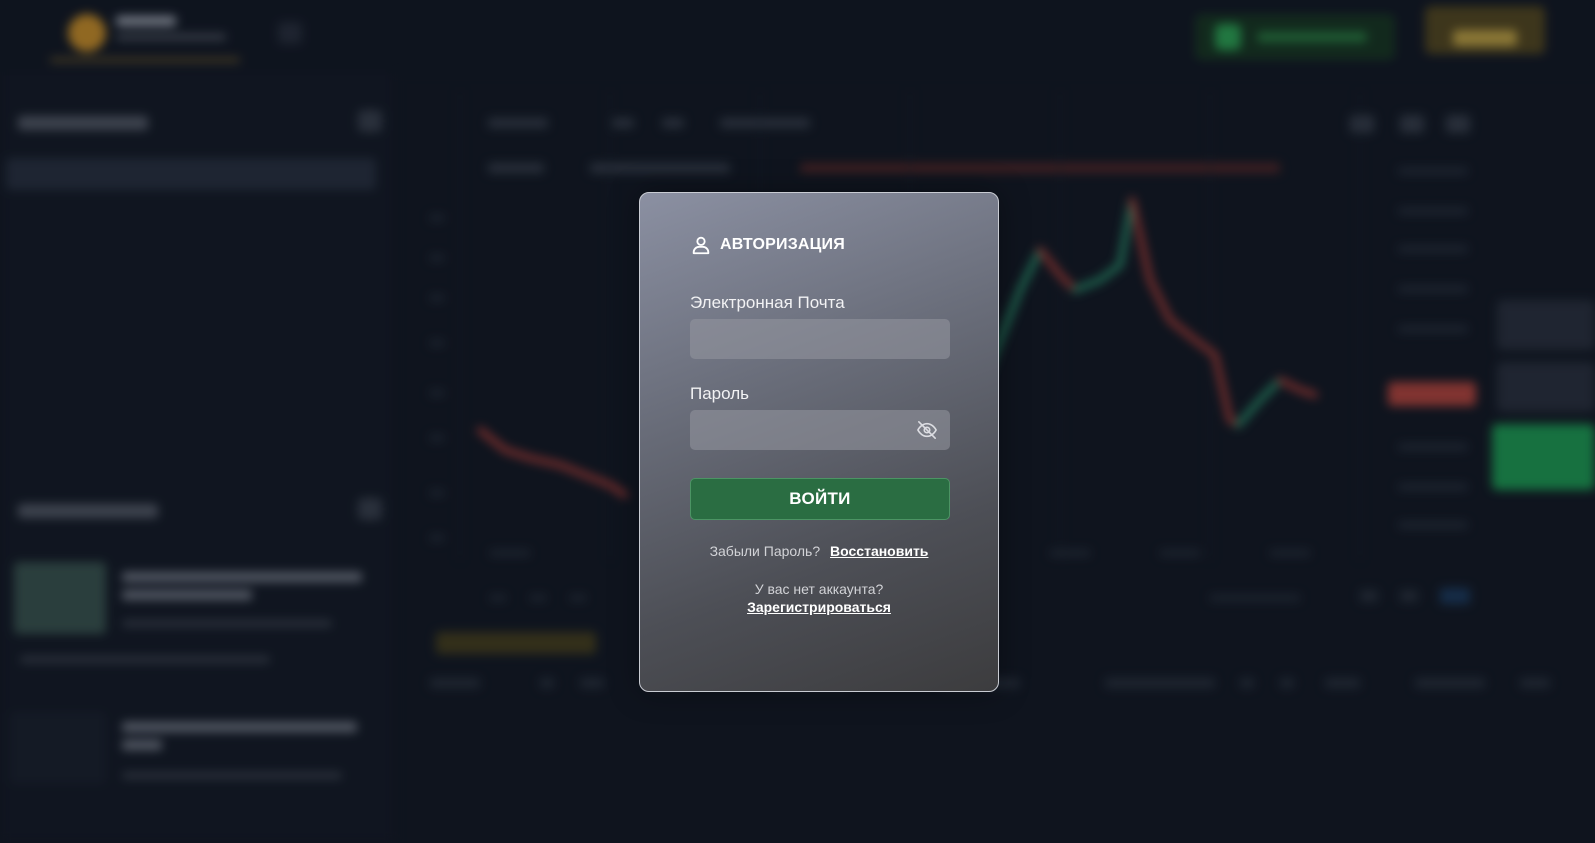  I want to click on login-button: ВОЙТИ, so click(820, 499).